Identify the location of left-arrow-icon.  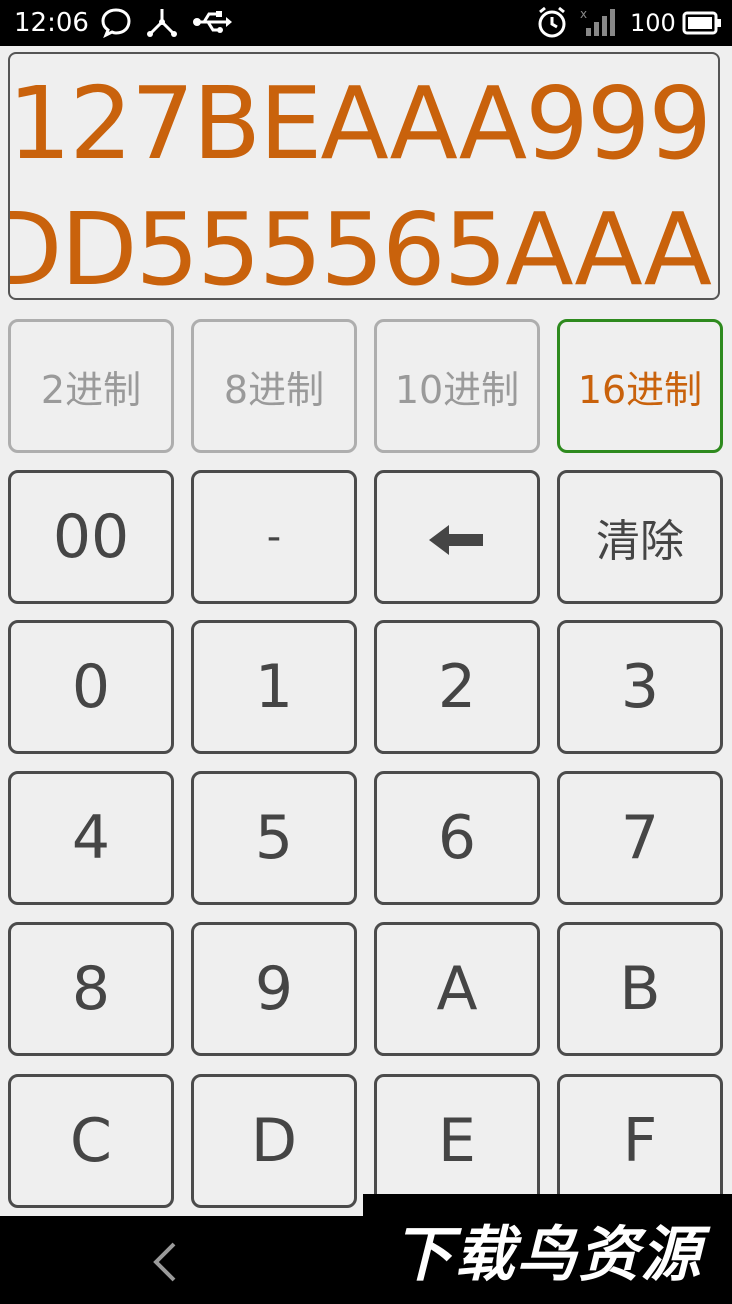
(457, 537).